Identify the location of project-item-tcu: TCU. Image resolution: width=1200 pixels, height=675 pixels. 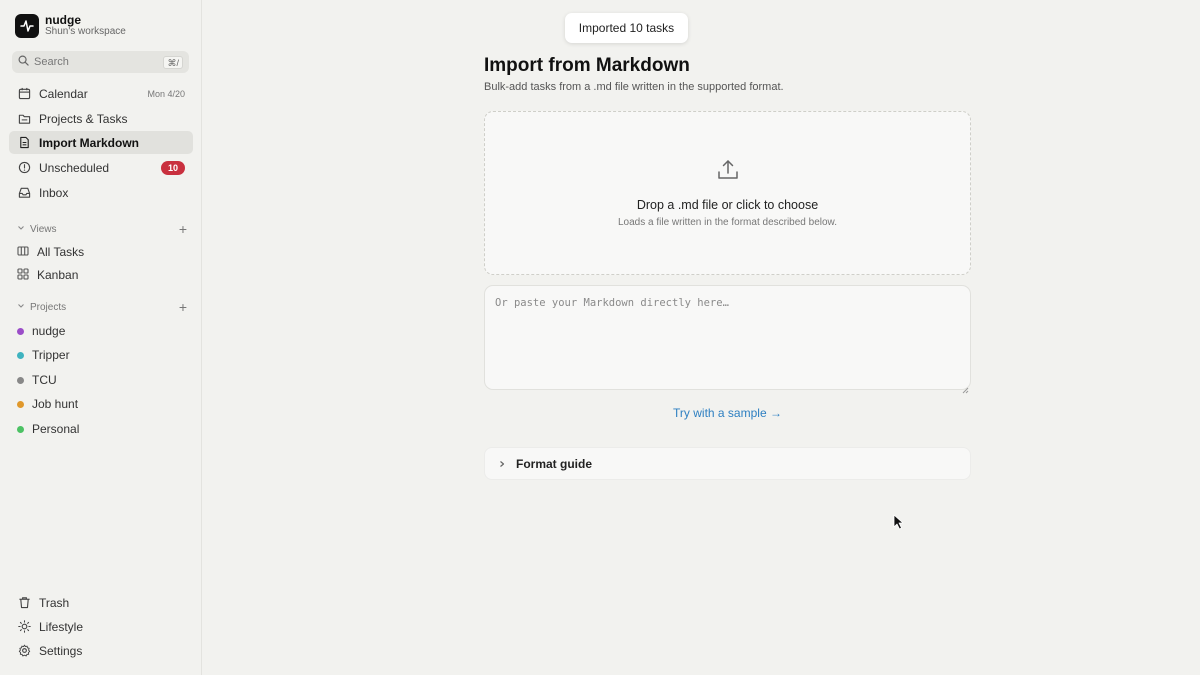
(101, 380).